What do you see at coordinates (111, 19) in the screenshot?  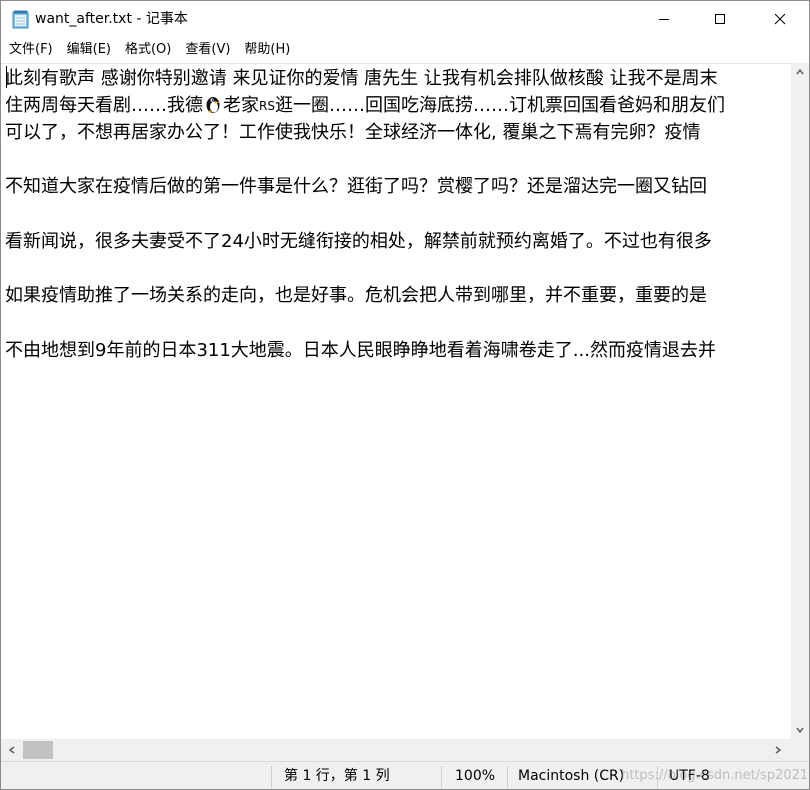 I see `window-title: want_after.txt - 记事本` at bounding box center [111, 19].